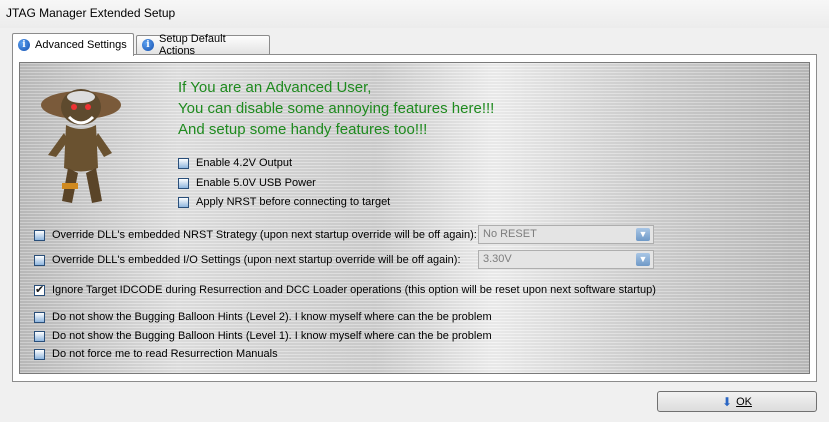  I want to click on headline-line-3: And setup some handy features too!!!, so click(303, 129).